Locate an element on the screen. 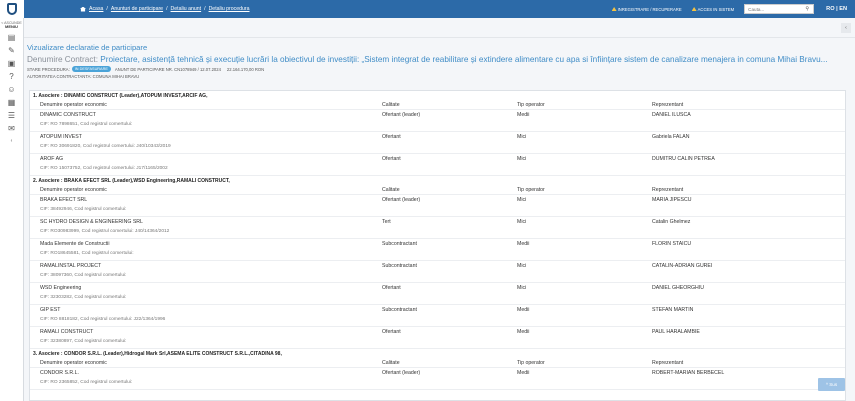  scroll-top-button: ^ Sus is located at coordinates (831, 384).